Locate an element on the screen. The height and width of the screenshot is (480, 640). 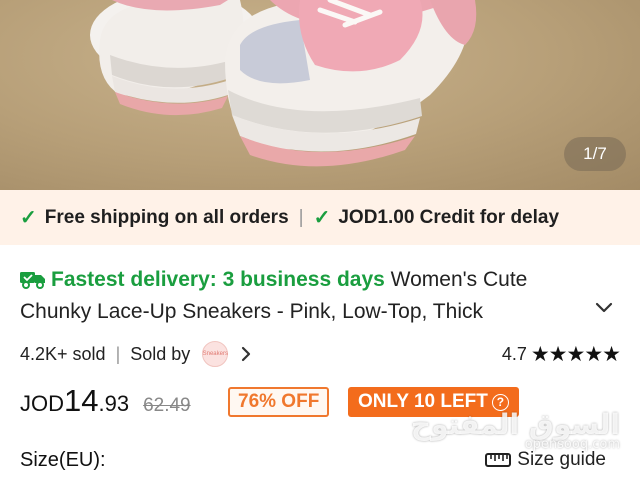
delay-credit-text: JOD1.00 Credit for delay is located at coordinates (449, 217).